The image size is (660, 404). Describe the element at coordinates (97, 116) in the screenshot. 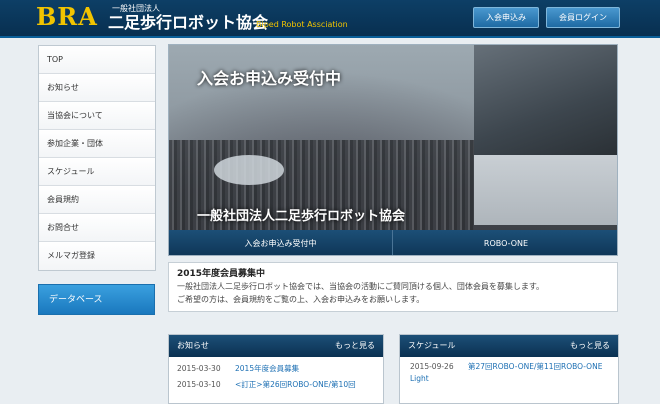

I see `sidebar-item-about: 当協会について` at that location.